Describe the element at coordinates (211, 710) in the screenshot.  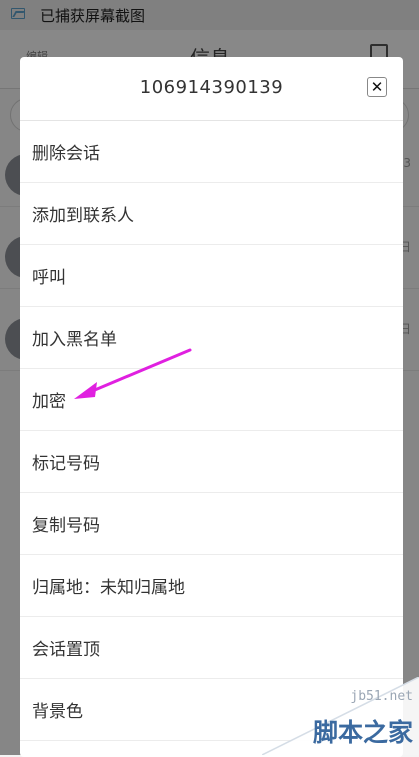
I see `menu-item-background-color: 背景色` at that location.